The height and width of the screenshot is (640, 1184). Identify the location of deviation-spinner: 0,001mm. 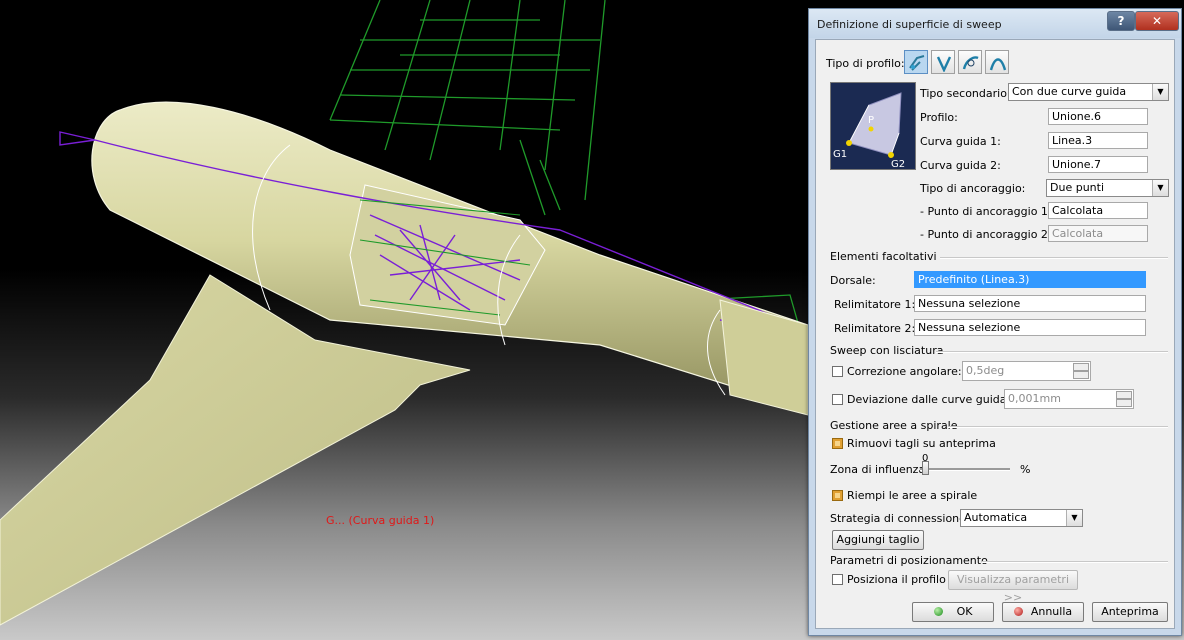
(1069, 399).